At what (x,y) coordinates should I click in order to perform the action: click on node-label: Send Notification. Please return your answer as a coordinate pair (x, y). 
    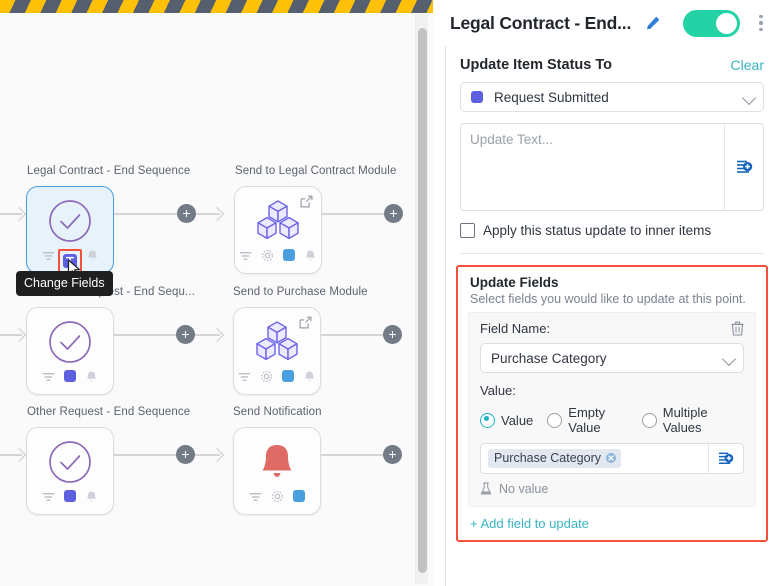
    Looking at the image, I should click on (277, 412).